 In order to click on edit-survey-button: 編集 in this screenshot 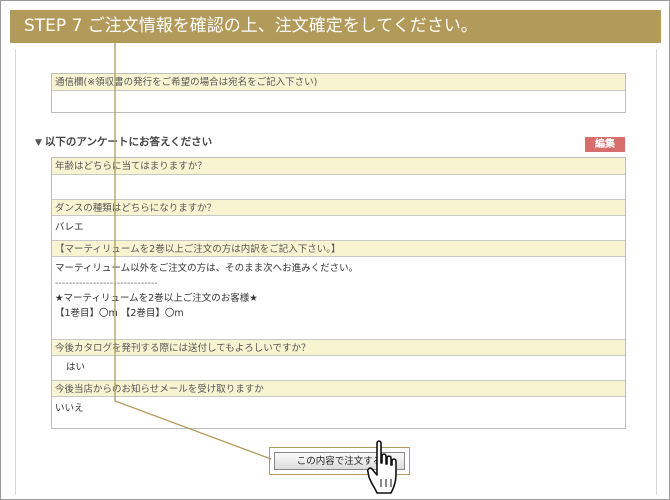, I will do `click(605, 144)`.